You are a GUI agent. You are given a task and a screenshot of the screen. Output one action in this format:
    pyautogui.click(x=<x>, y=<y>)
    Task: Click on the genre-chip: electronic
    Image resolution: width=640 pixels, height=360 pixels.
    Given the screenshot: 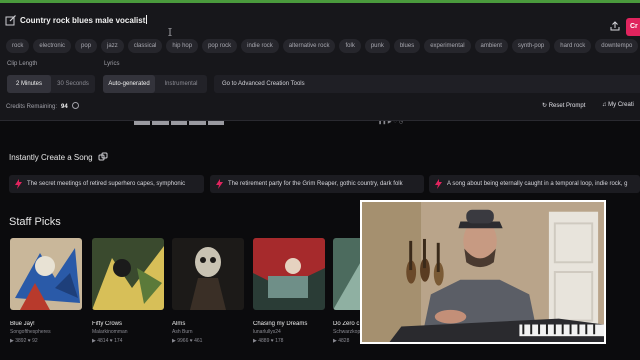 What is the action you would take?
    pyautogui.click(x=52, y=46)
    